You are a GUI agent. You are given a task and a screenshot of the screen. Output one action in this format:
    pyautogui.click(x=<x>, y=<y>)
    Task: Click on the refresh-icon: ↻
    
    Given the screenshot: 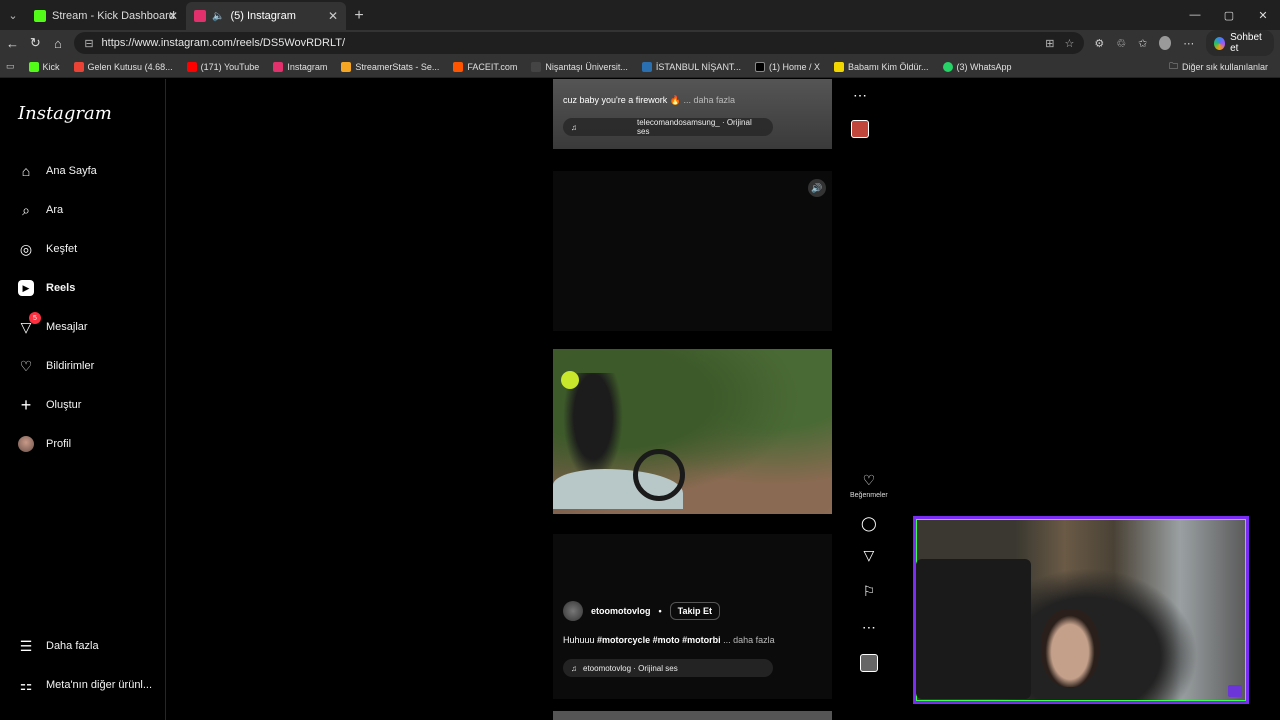 What is the action you would take?
    pyautogui.click(x=35, y=43)
    